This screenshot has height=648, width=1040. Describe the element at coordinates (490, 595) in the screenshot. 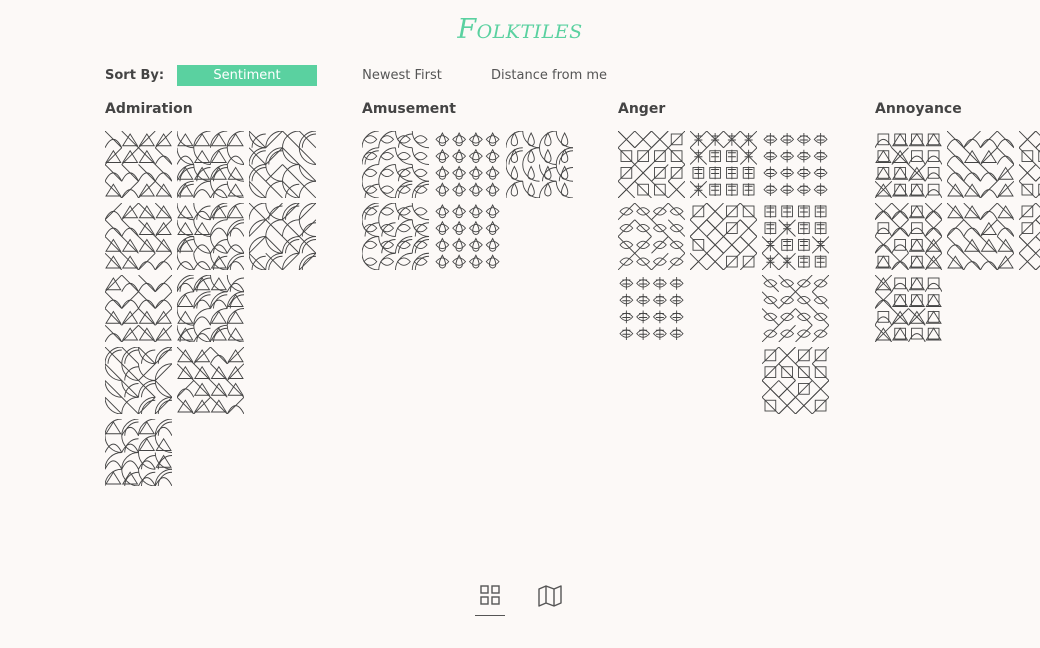

I see `grid-view-icon` at that location.